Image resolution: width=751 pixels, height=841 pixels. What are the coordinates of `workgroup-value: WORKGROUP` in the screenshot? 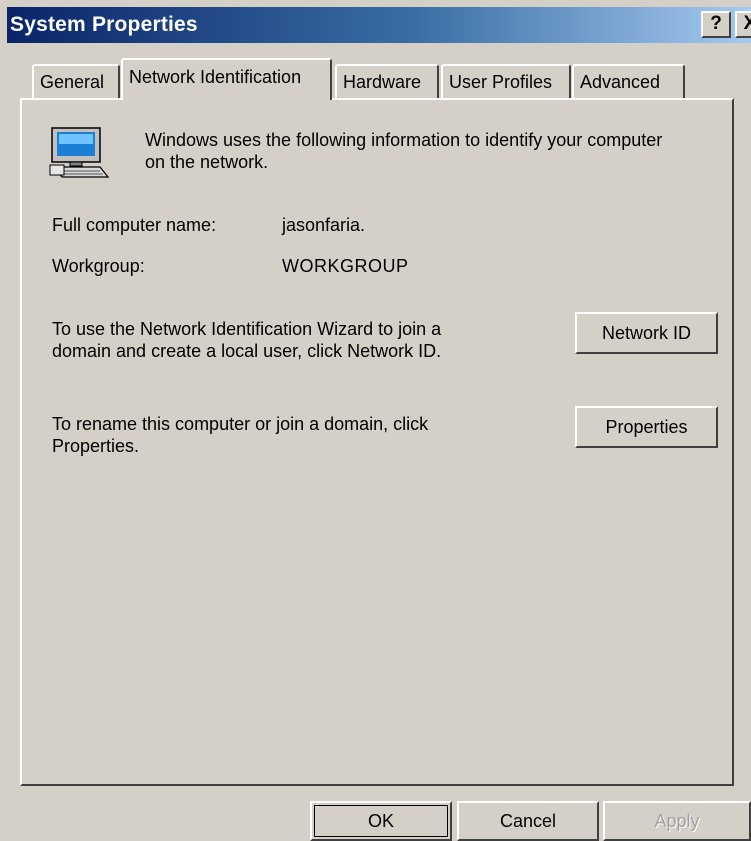 It's located at (345, 266).